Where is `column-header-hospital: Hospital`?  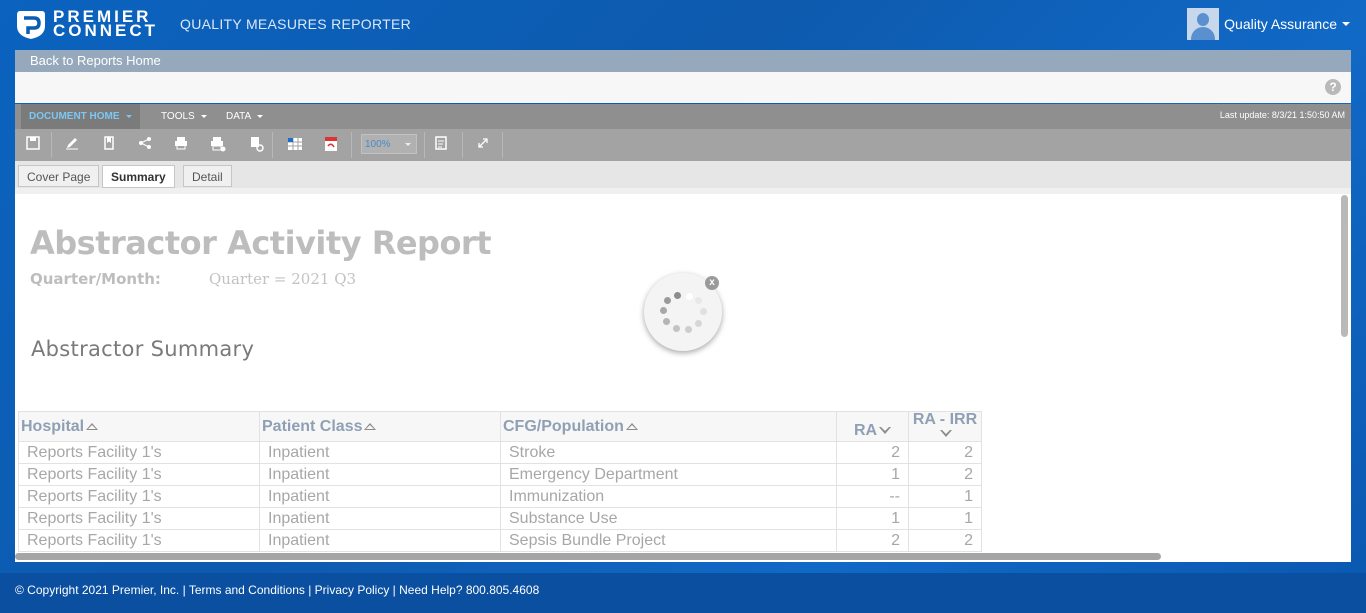
column-header-hospital: Hospital is located at coordinates (139, 426).